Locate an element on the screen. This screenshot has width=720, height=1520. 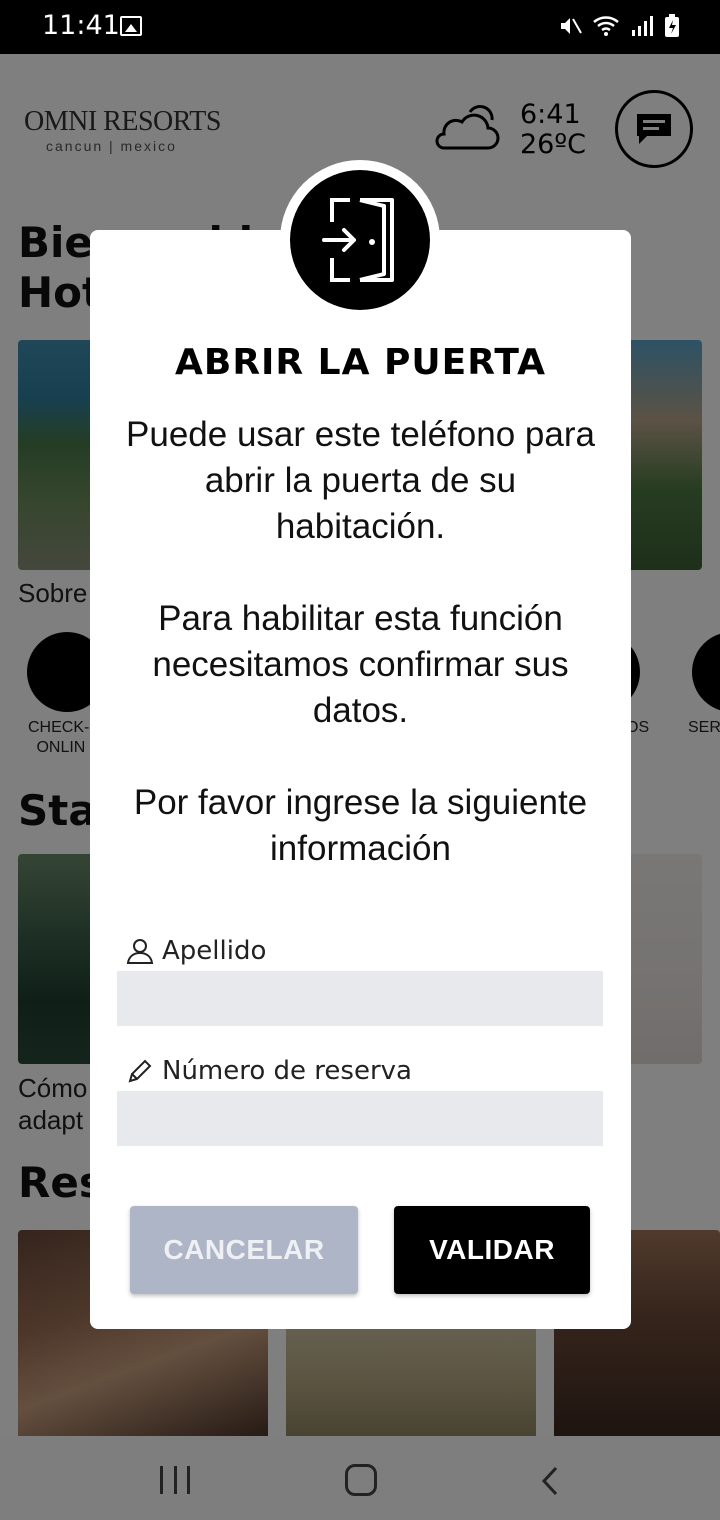
surname-label-text: Apellido is located at coordinates (214, 951).